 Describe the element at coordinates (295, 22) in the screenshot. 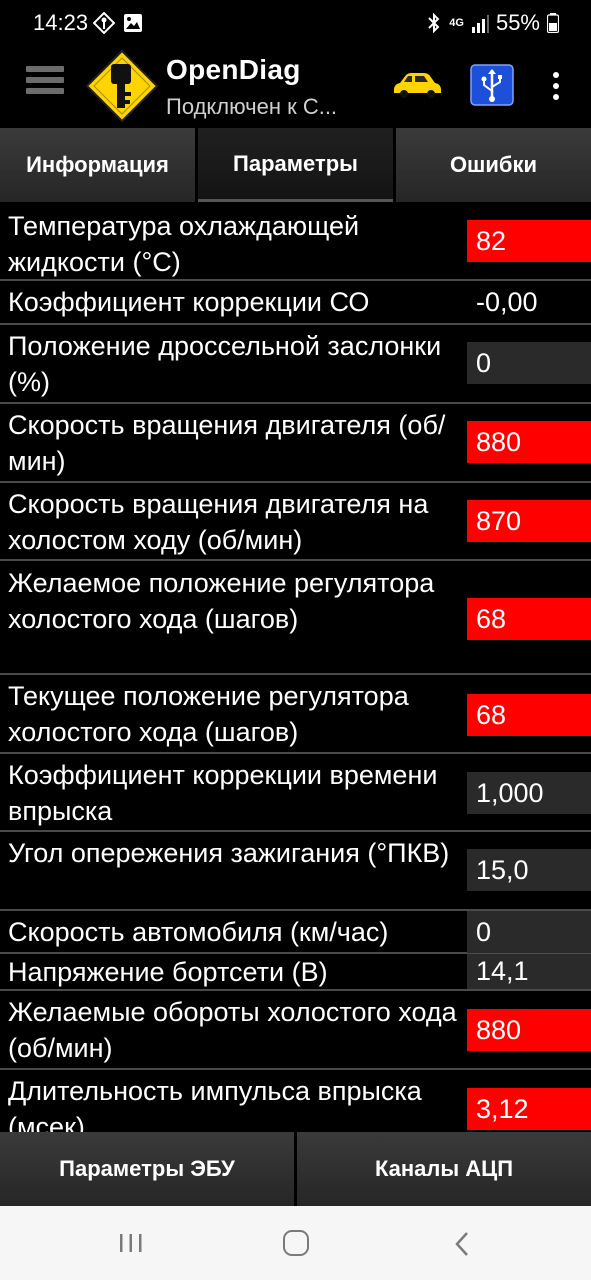

I see `status-bar: 14:23 4G 55%` at that location.